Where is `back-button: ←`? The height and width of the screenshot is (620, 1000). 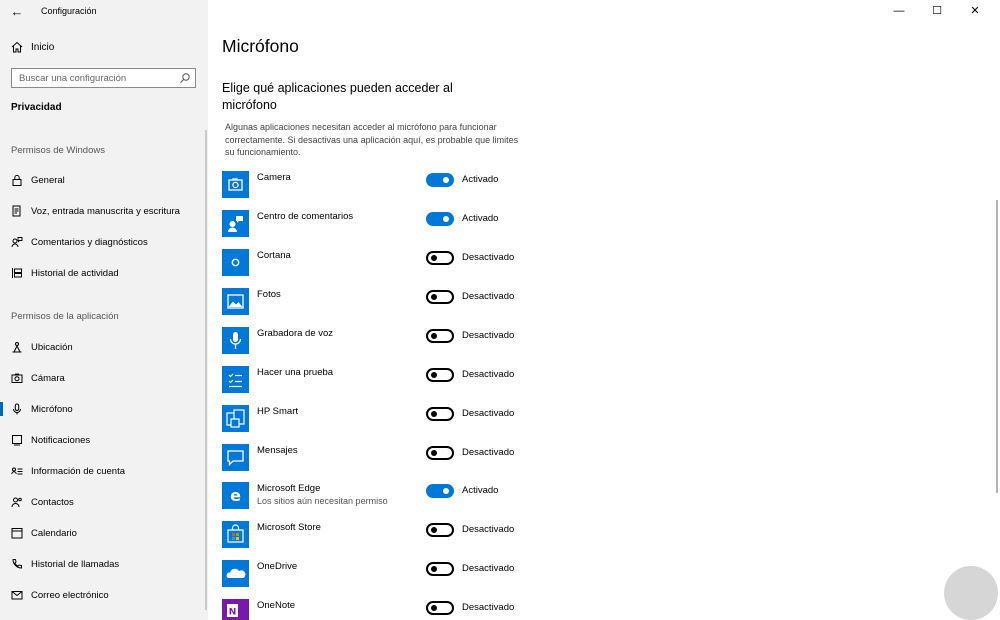
back-button: ← is located at coordinates (17, 12).